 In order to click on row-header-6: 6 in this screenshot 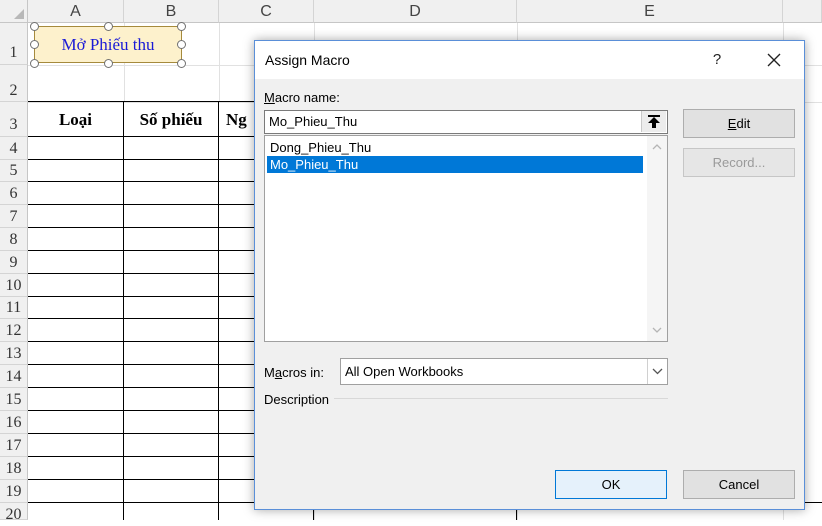, I will do `click(14, 193)`.